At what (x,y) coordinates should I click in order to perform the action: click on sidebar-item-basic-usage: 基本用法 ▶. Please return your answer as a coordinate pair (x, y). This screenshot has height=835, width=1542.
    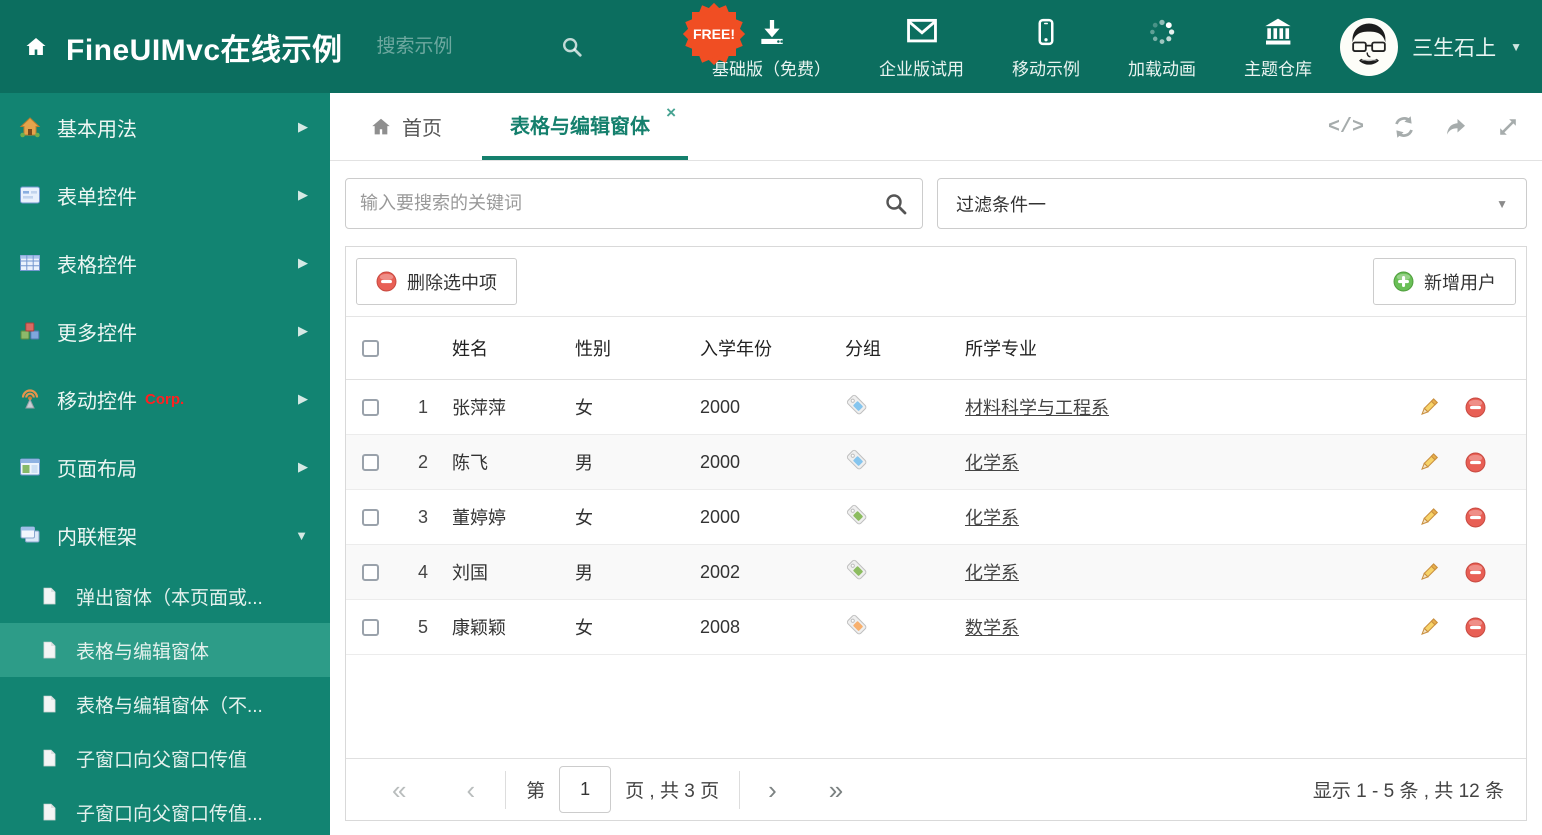
    Looking at the image, I should click on (165, 127).